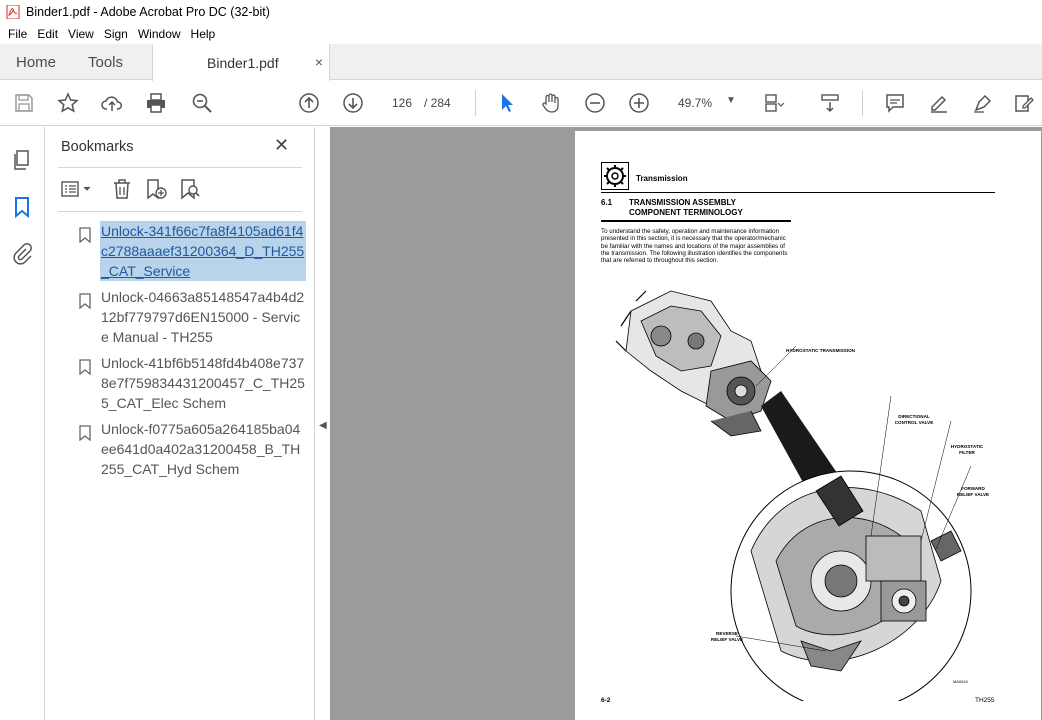 The image size is (1042, 720). Describe the element at coordinates (22, 253) in the screenshot. I see `attachment-icon` at that location.